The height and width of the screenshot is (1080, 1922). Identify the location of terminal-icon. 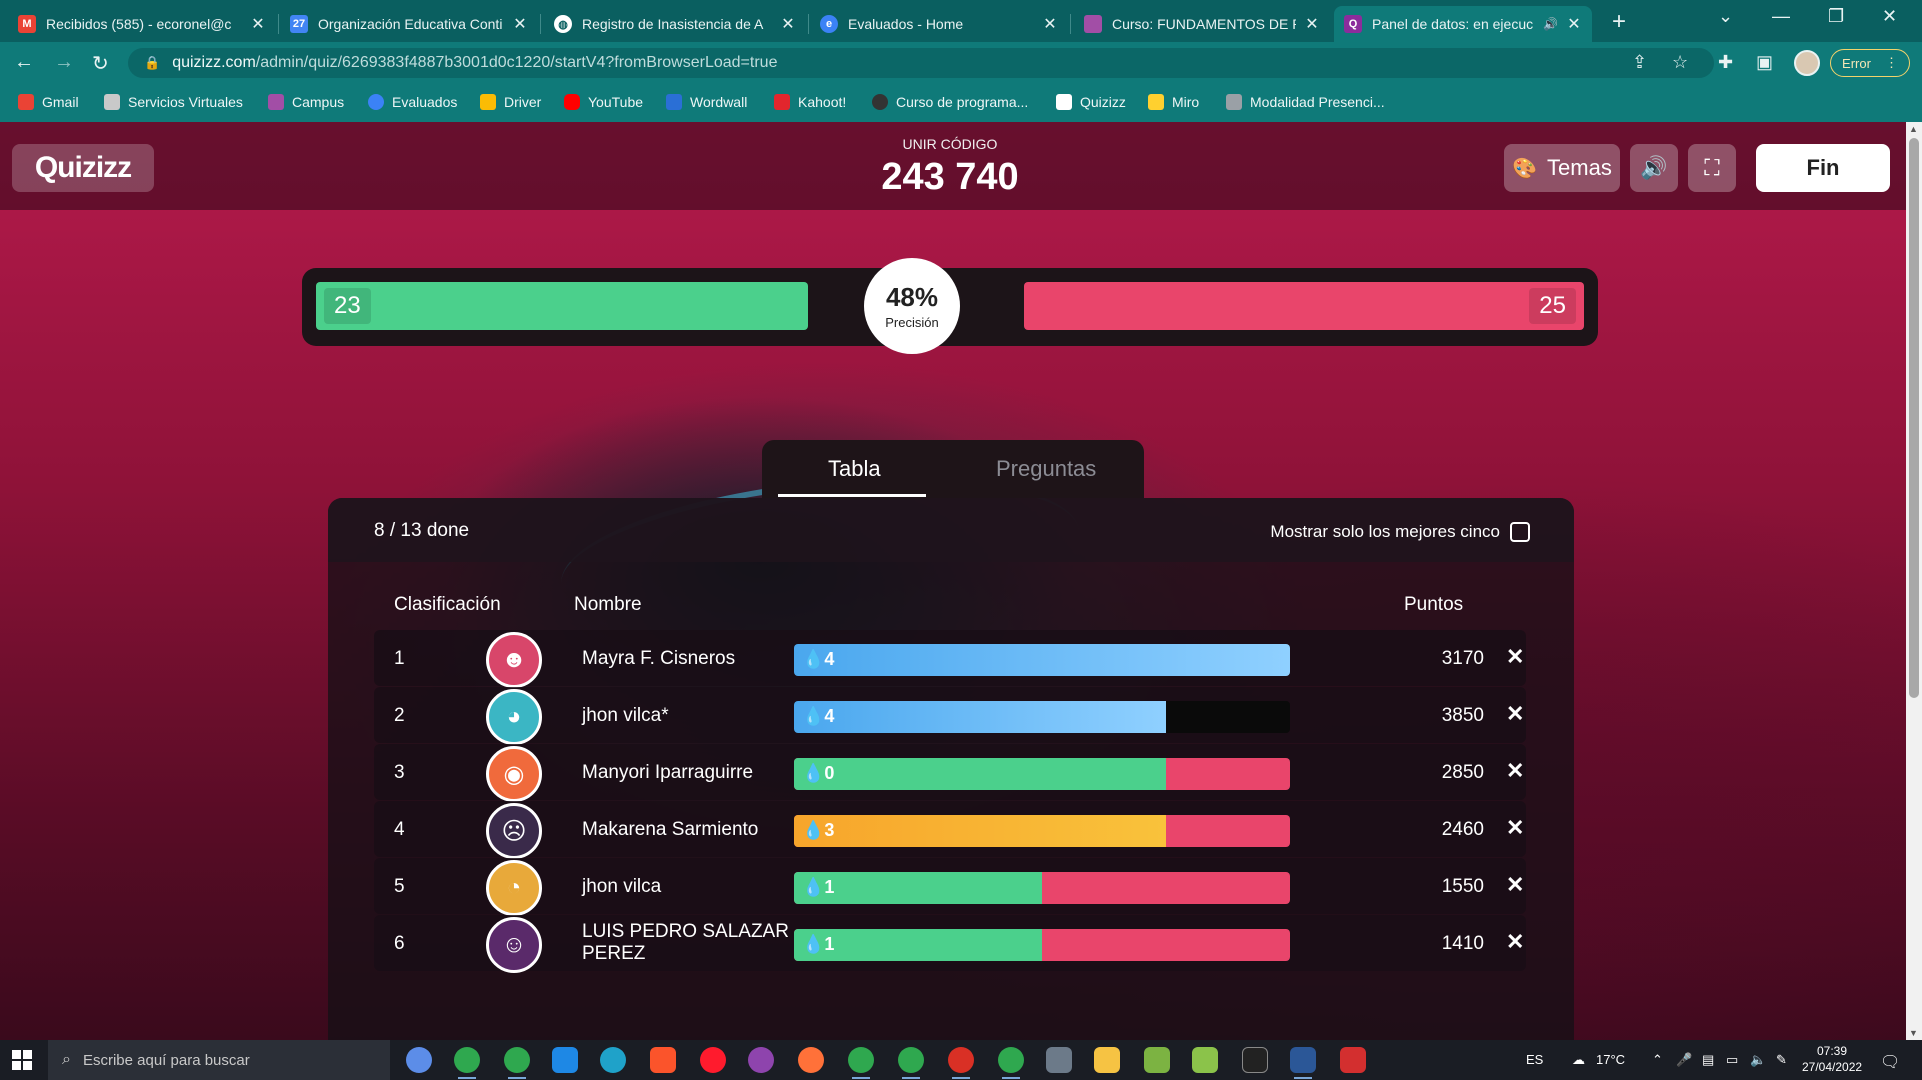
(1255, 1060).